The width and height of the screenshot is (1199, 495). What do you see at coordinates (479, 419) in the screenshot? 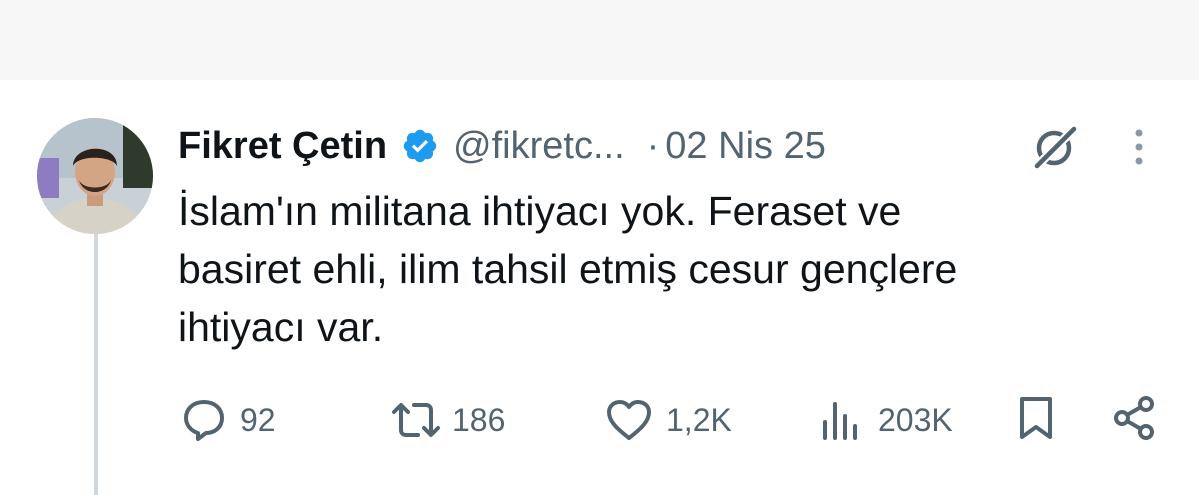
I see `repost-count: 186` at bounding box center [479, 419].